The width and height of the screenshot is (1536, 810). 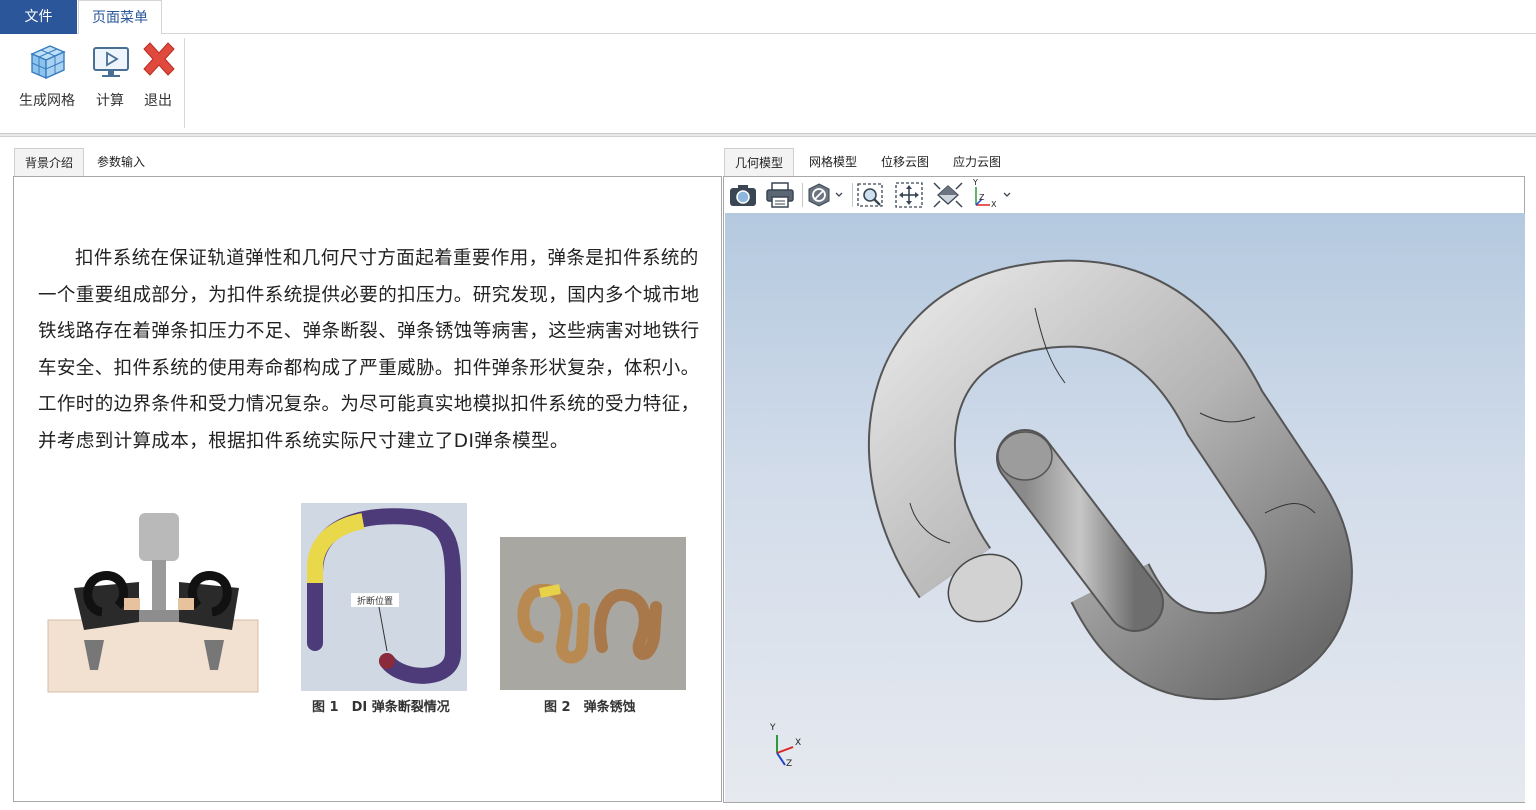 What do you see at coordinates (374, 602) in the screenshot?
I see `break-position-label: 折断位置` at bounding box center [374, 602].